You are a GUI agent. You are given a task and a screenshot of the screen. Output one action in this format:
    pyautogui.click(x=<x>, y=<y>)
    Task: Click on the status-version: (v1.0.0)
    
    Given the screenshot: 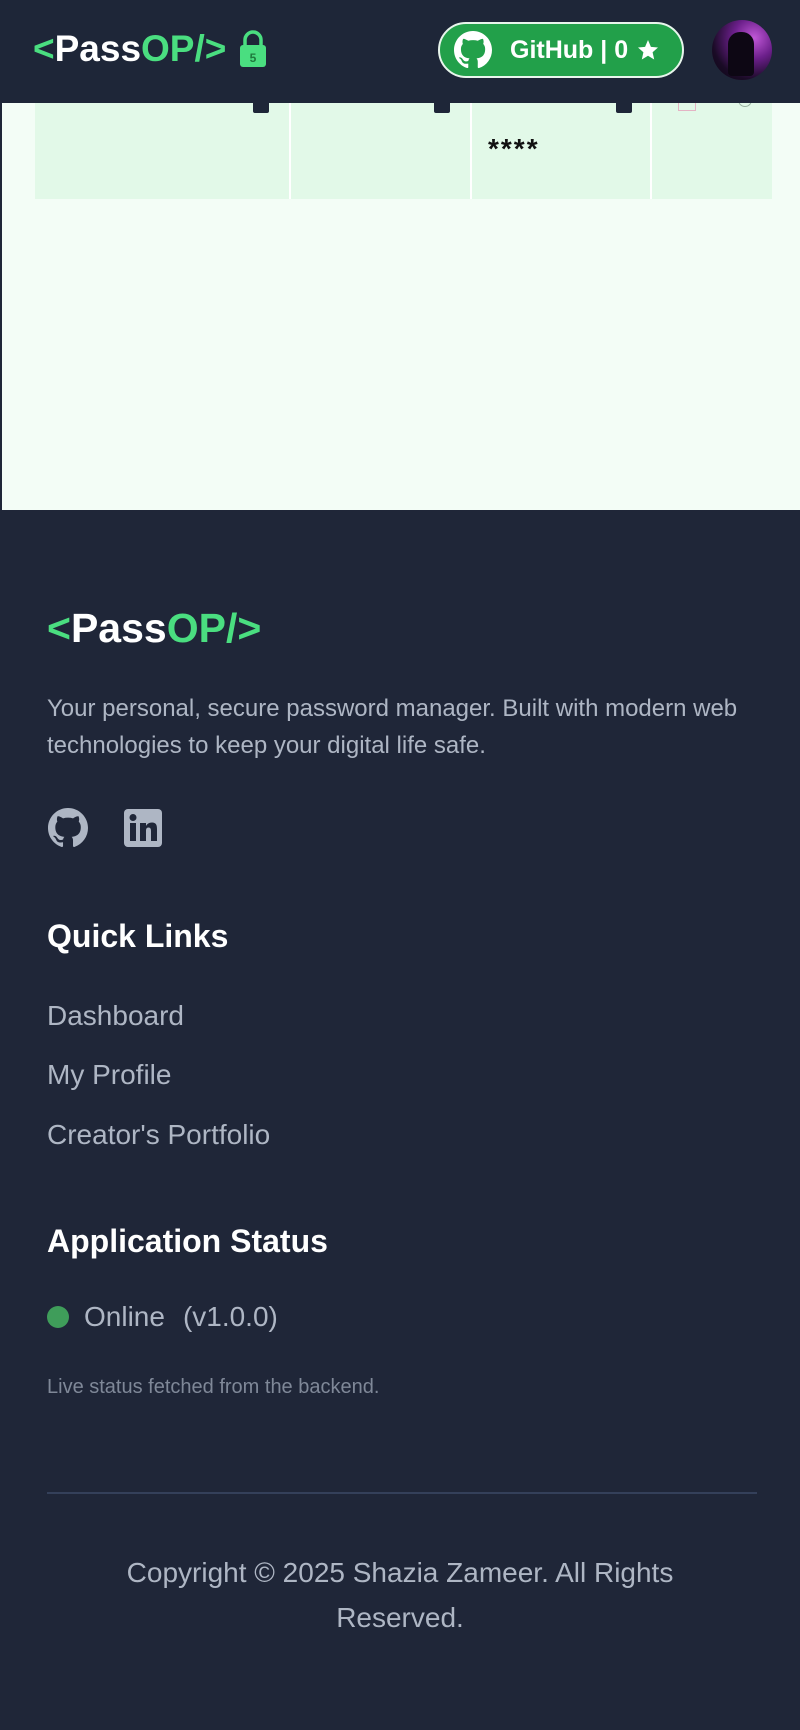 What is the action you would take?
    pyautogui.click(x=230, y=1316)
    